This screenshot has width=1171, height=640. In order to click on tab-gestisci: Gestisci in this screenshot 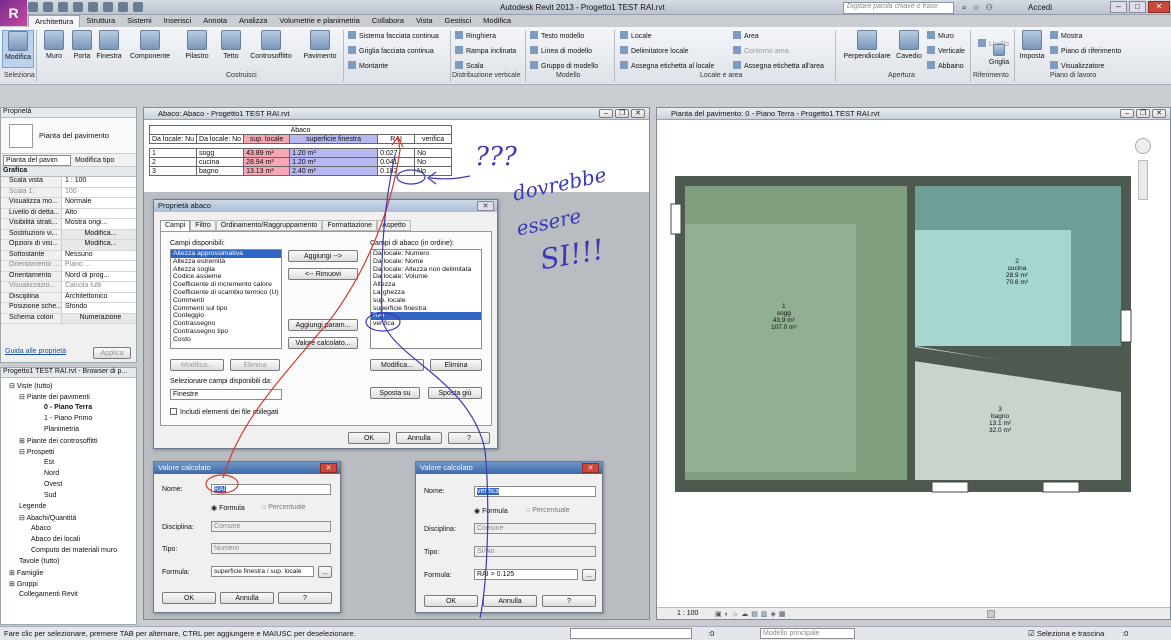, I will do `click(458, 21)`.